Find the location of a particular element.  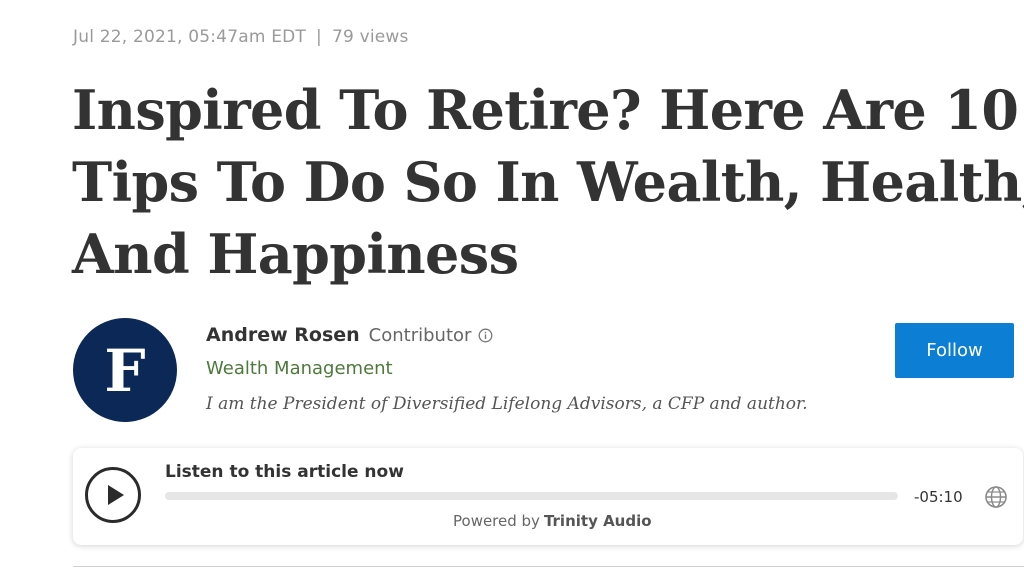

author-channel: Wealth Management is located at coordinates (299, 368).